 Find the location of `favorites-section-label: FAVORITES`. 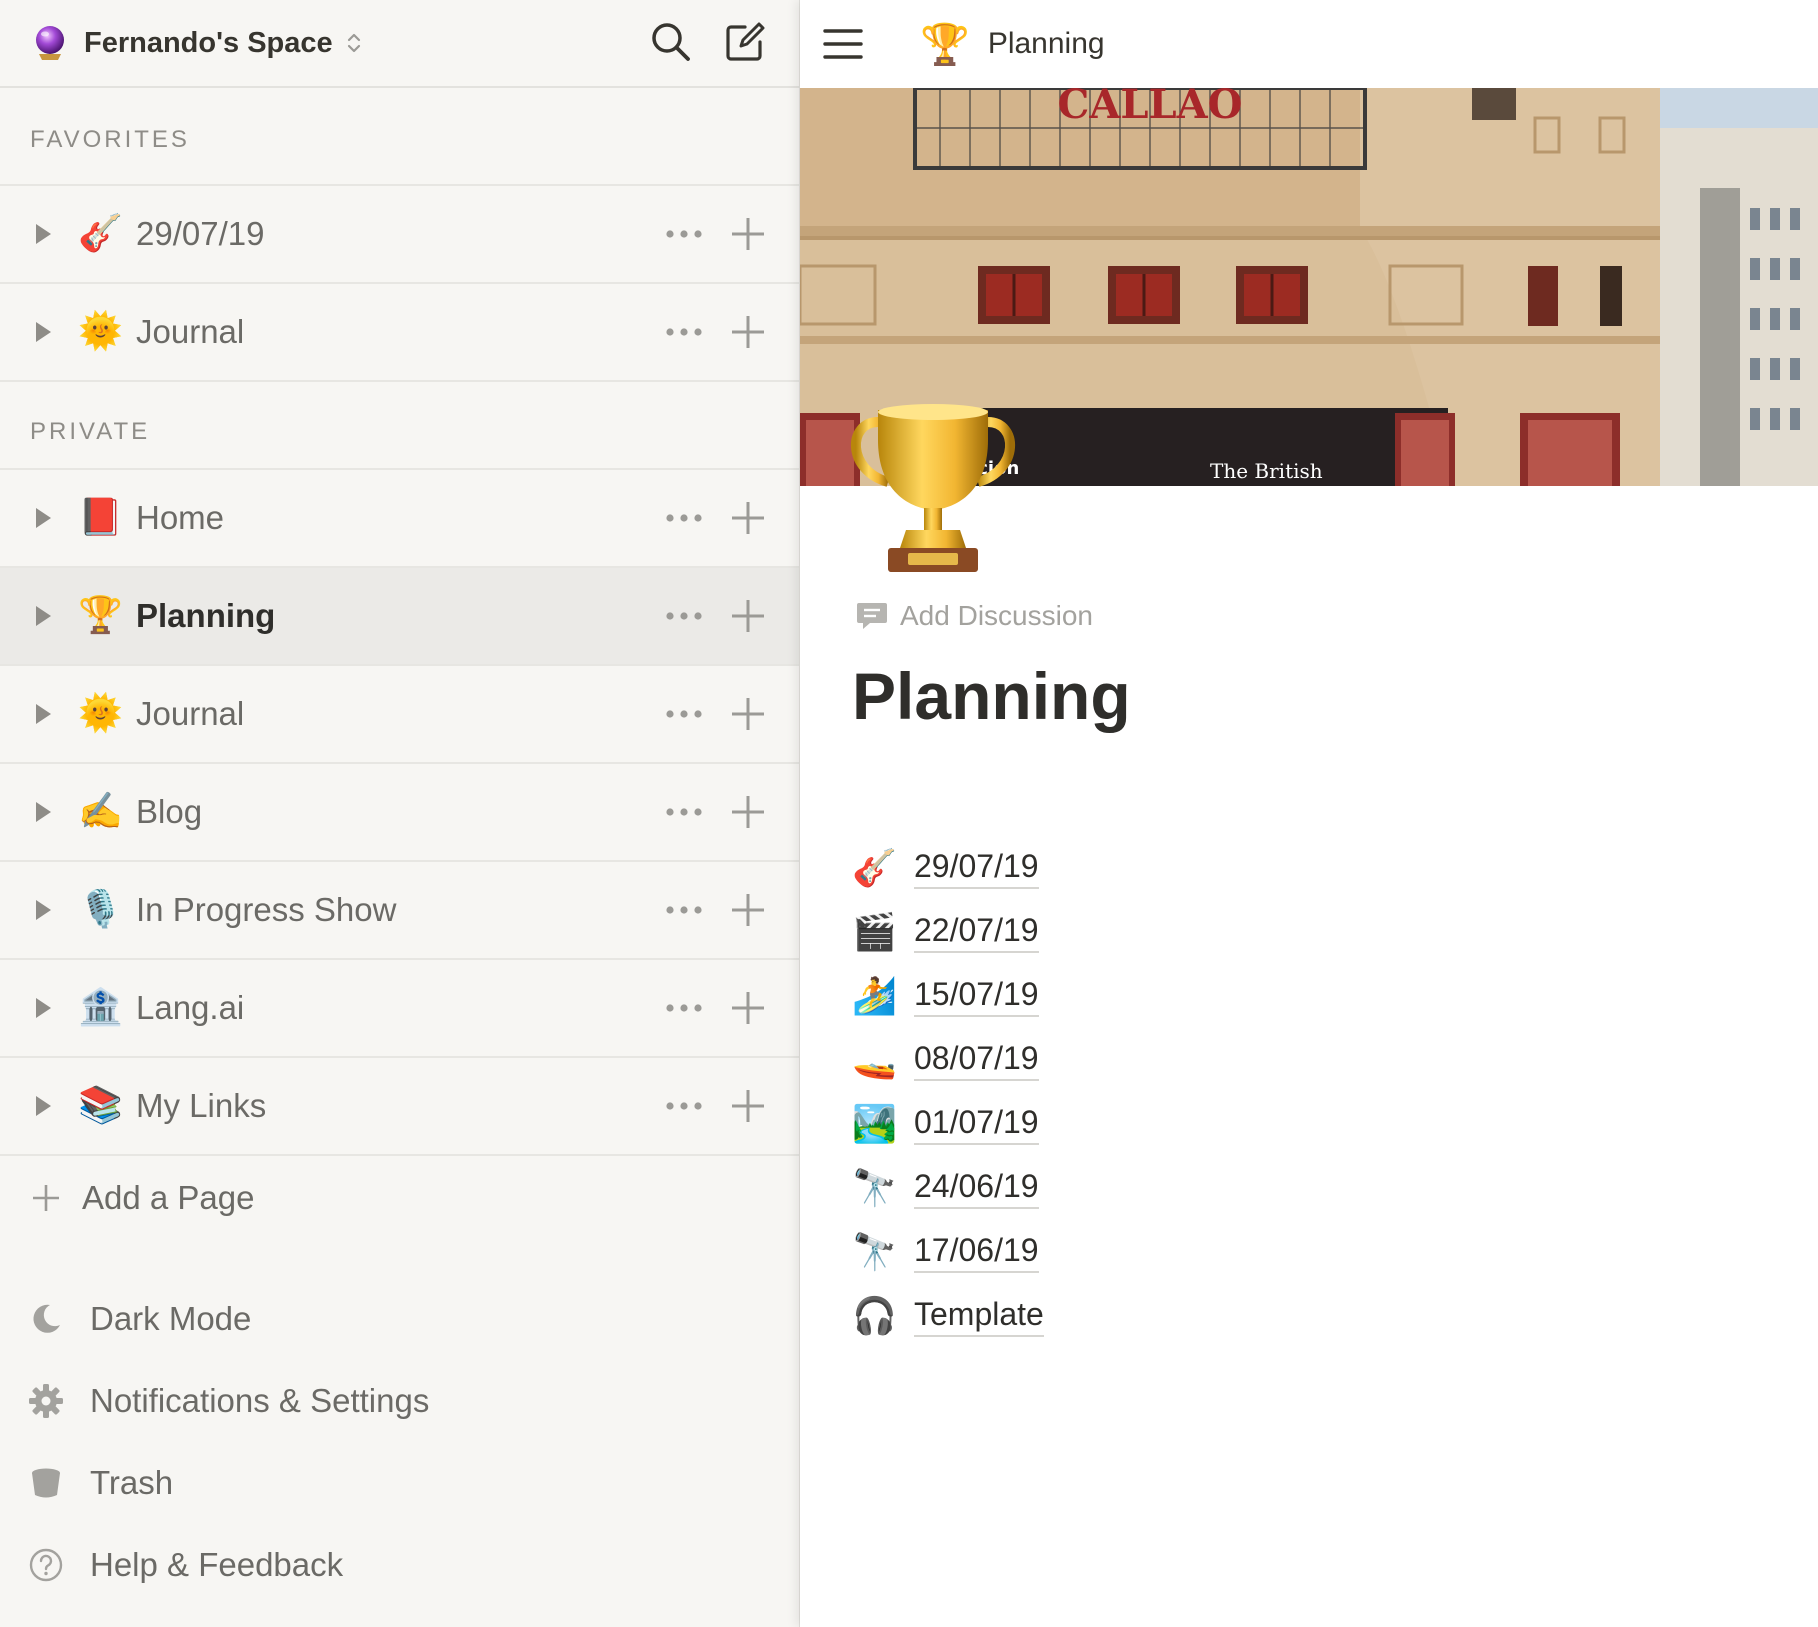

favorites-section-label: FAVORITES is located at coordinates (399, 137).